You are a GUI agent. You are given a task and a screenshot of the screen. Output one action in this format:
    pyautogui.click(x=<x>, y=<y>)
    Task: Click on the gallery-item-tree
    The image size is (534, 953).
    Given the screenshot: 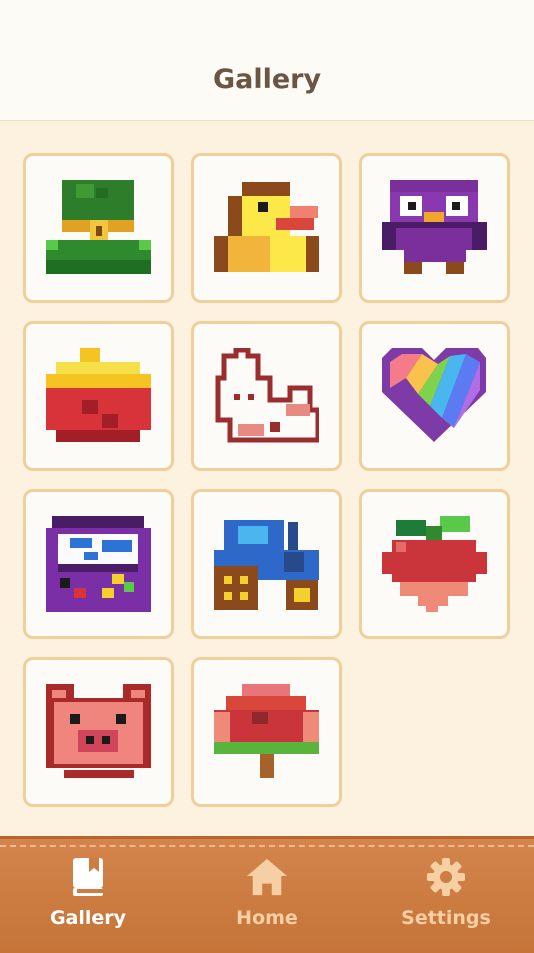 What is the action you would take?
    pyautogui.click(x=266, y=732)
    